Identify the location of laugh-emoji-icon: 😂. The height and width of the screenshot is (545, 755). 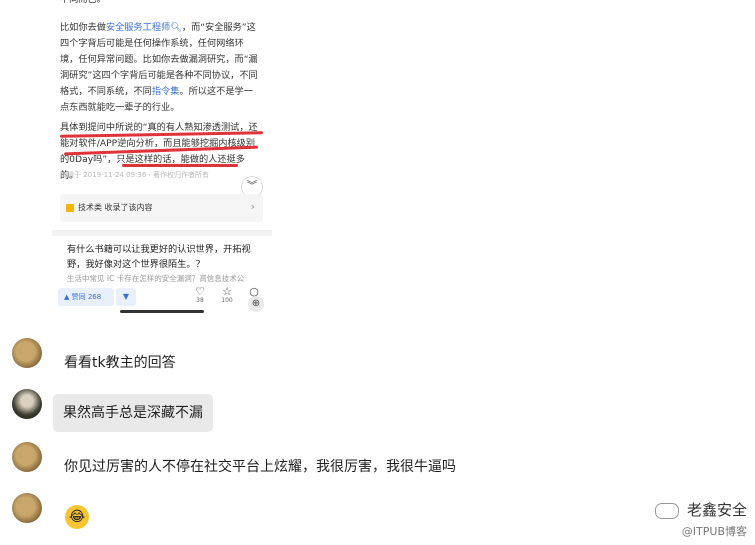
(77, 517).